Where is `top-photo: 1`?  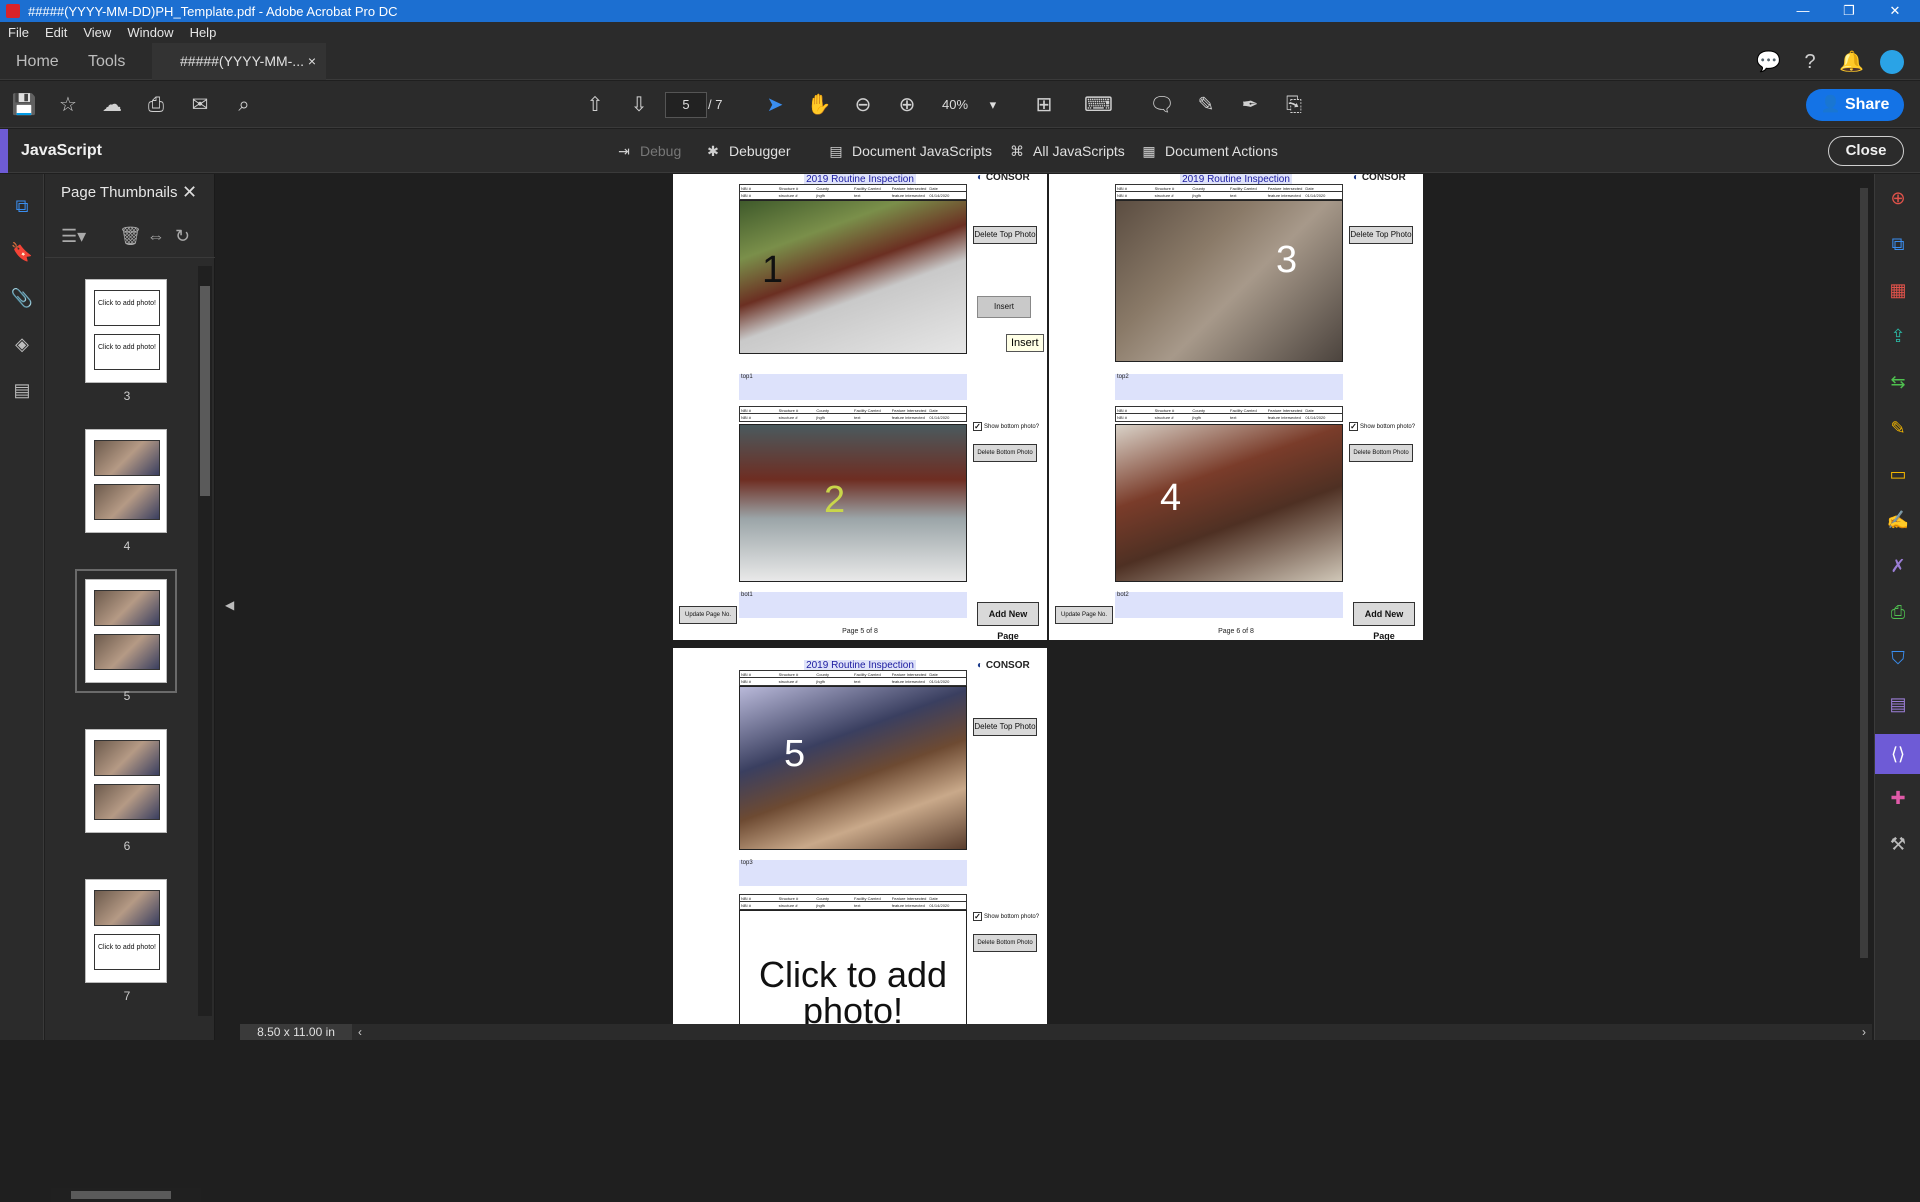 top-photo: 1 is located at coordinates (853, 277).